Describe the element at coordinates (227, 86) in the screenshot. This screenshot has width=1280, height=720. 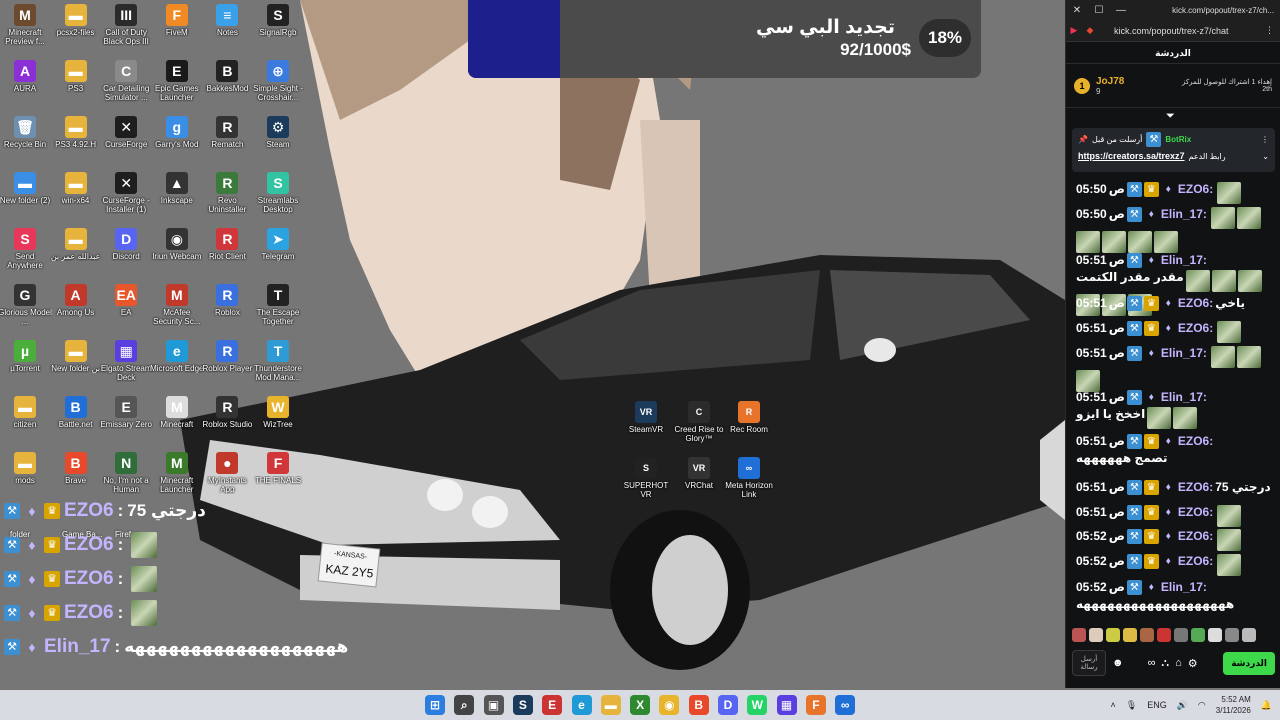
I see `desktop-icon: B BakkesMod` at that location.